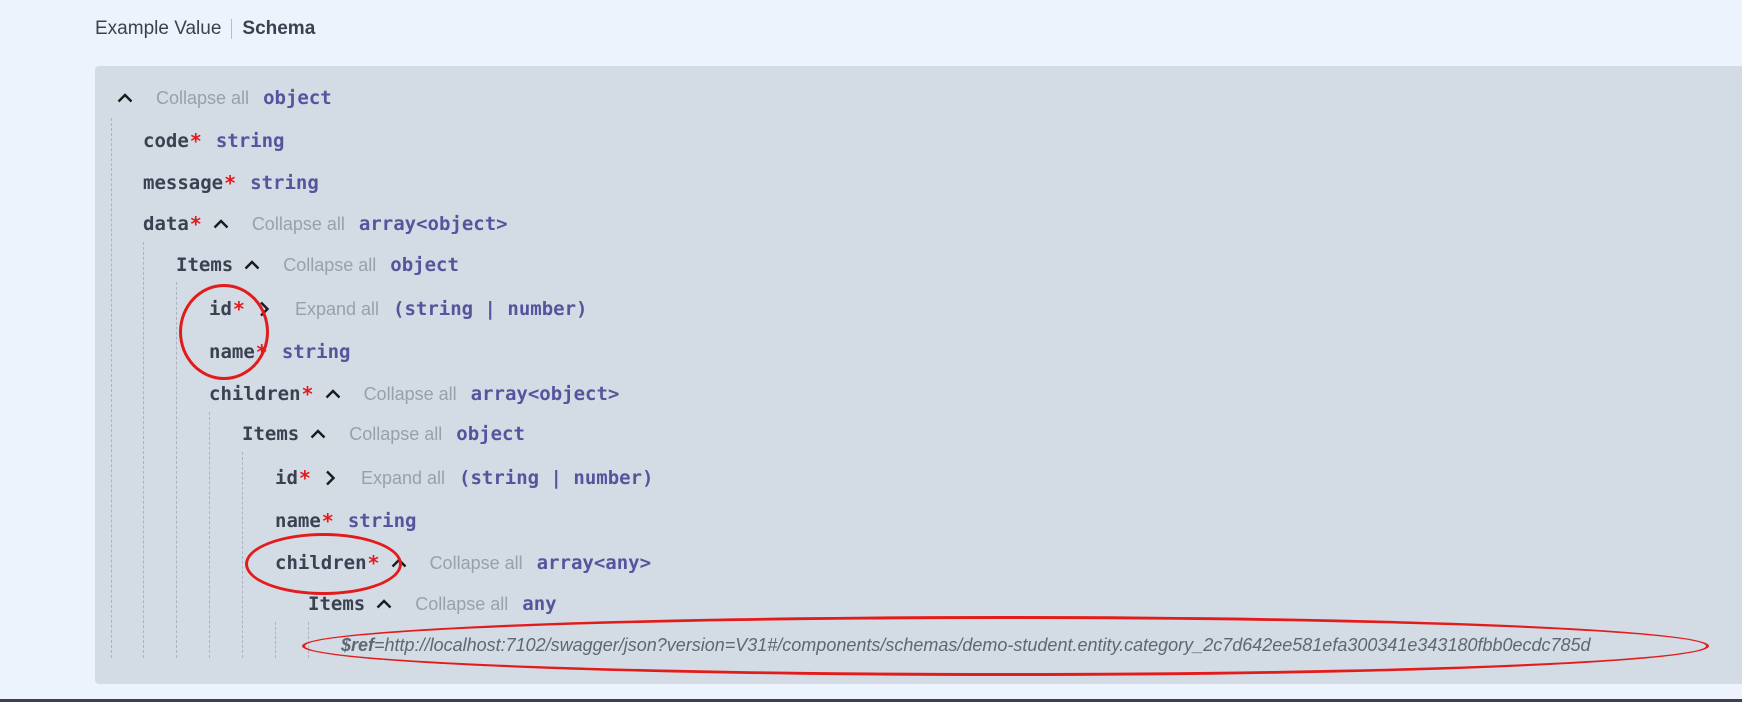 This screenshot has width=1742, height=702. I want to click on type-label: array<any>, so click(594, 563).